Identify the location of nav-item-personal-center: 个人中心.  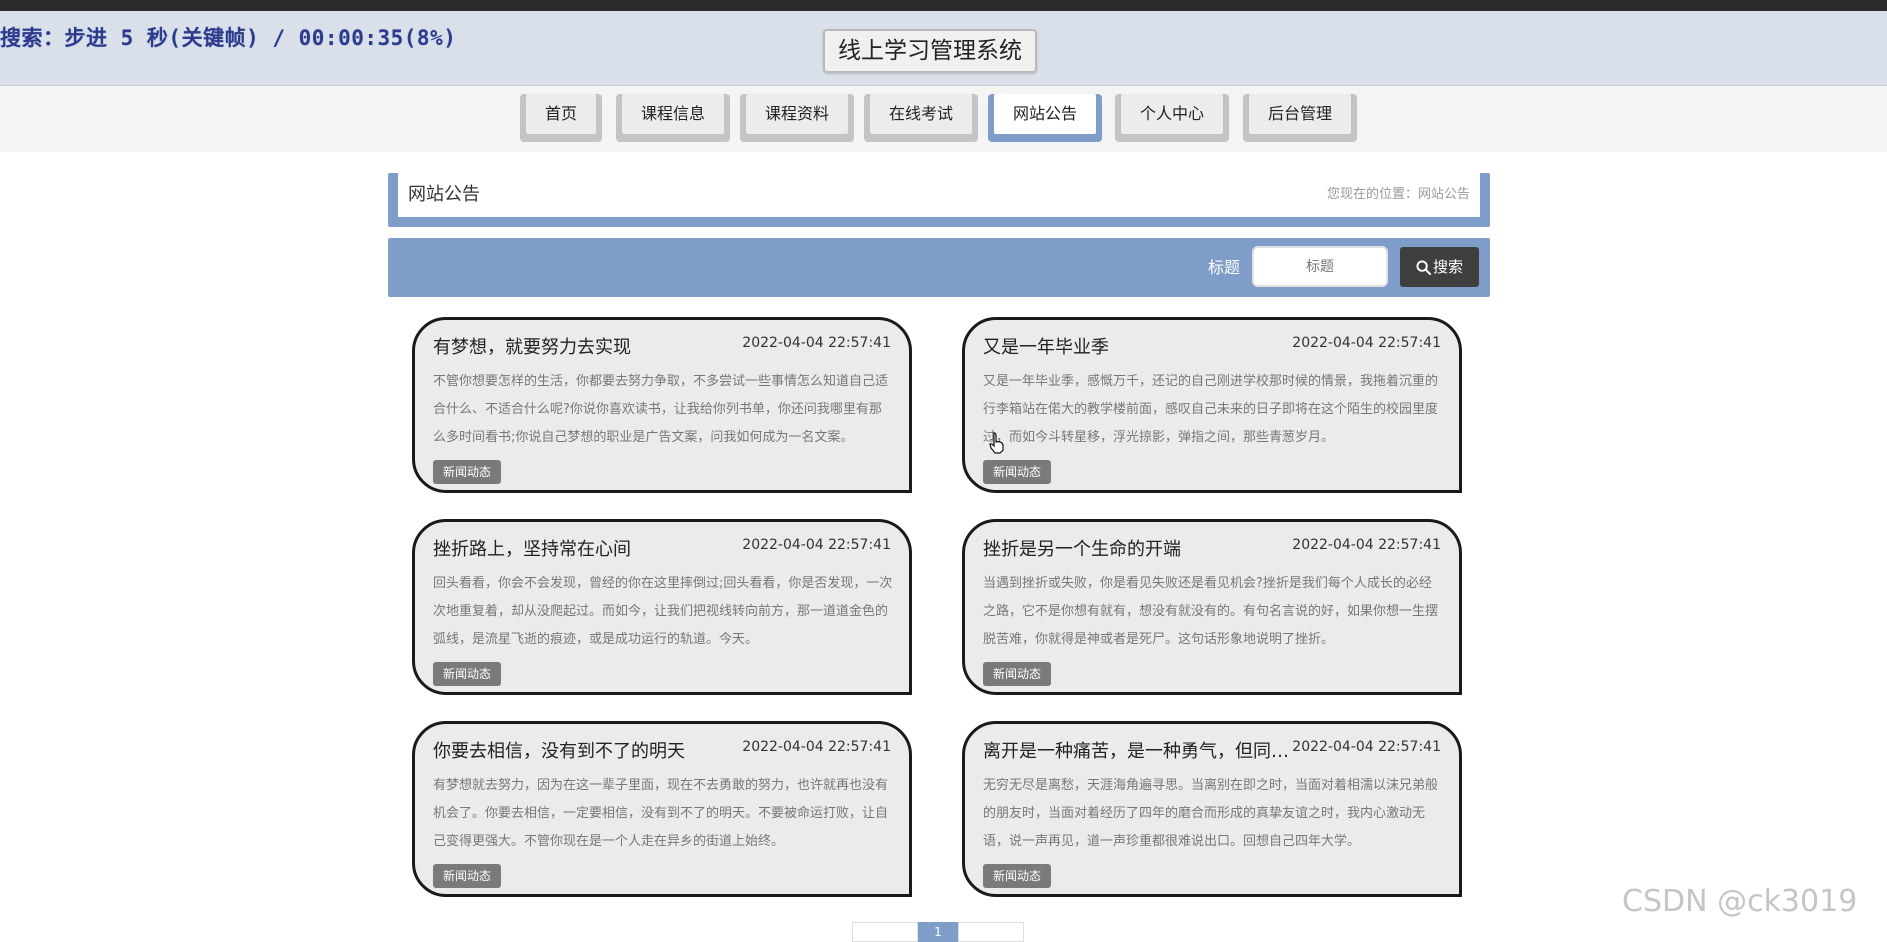
(1172, 118).